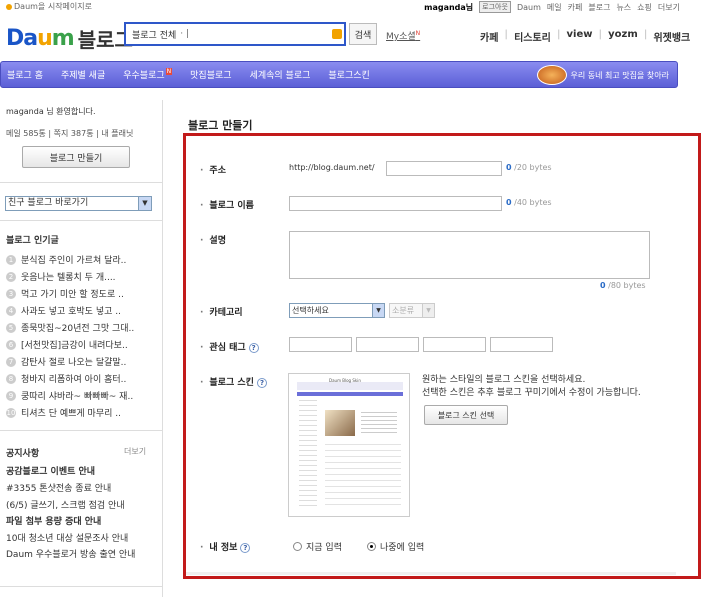 The width and height of the screenshot is (720, 597). What do you see at coordinates (169, 71) in the screenshot?
I see `new-badge: N` at bounding box center [169, 71].